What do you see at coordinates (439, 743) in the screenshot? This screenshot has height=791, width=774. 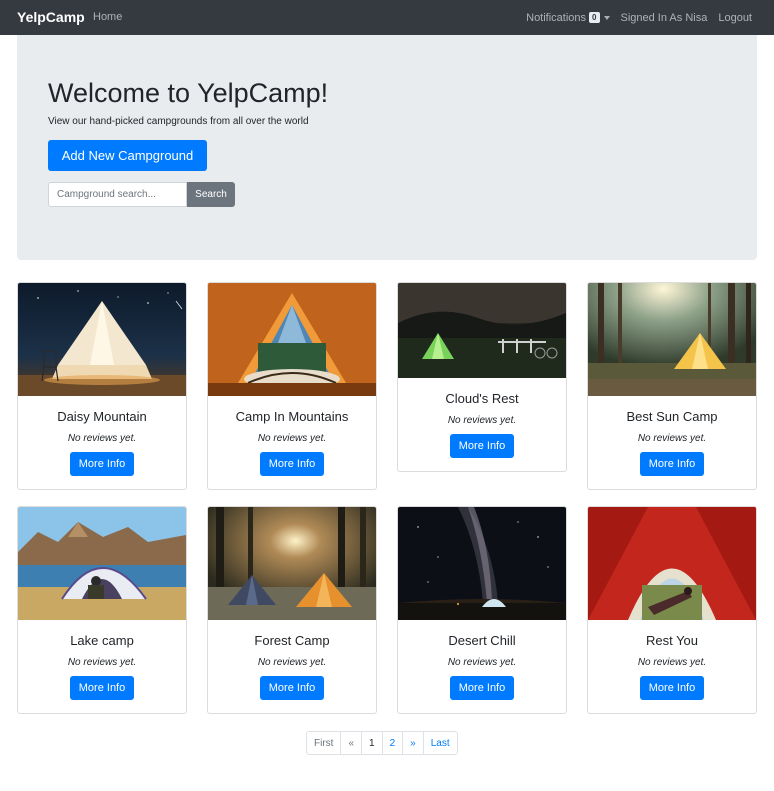 I see `pagination-last: Last` at bounding box center [439, 743].